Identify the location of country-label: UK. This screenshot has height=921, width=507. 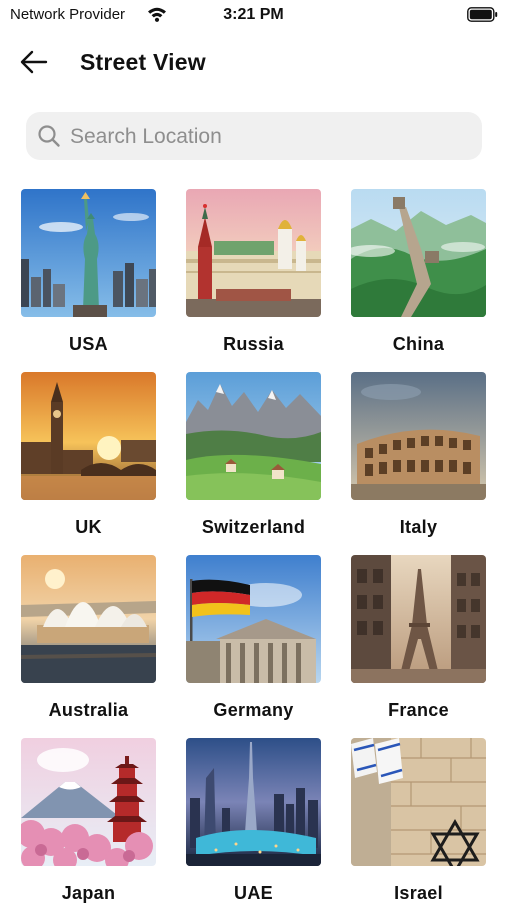
(88, 527).